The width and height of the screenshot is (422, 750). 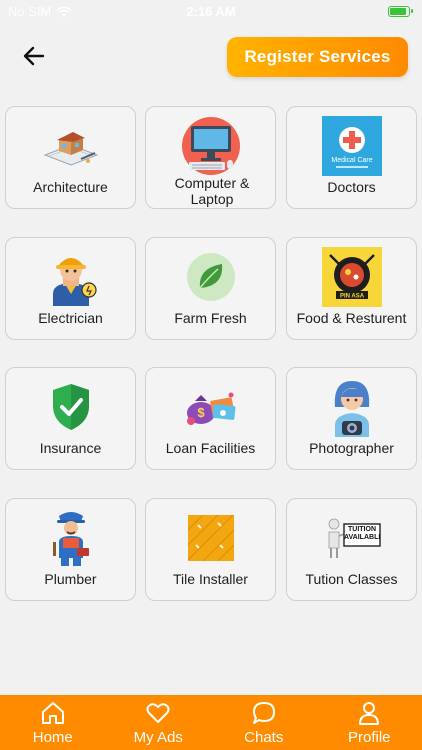 I want to click on battery-icon, so click(x=400, y=11).